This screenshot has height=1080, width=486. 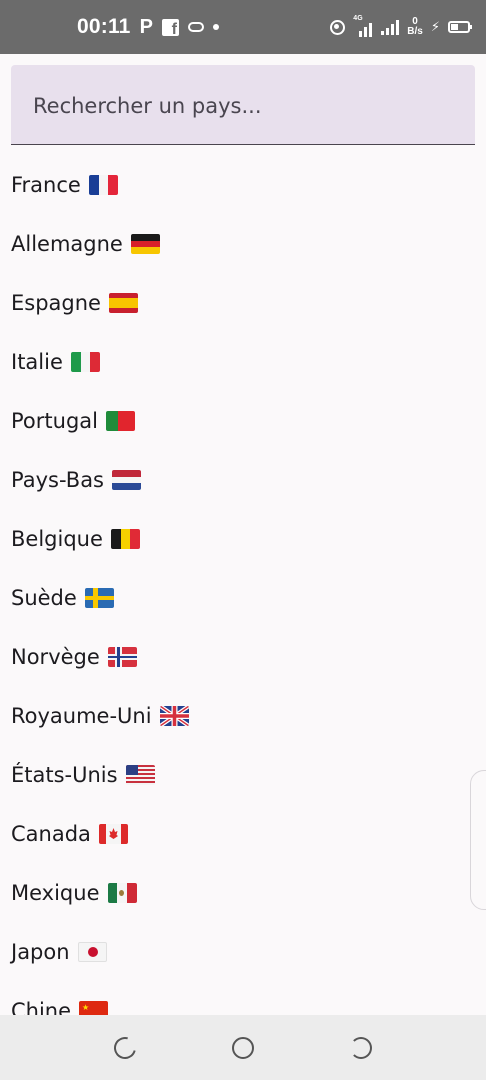 I want to click on country-name: France, so click(x=46, y=185).